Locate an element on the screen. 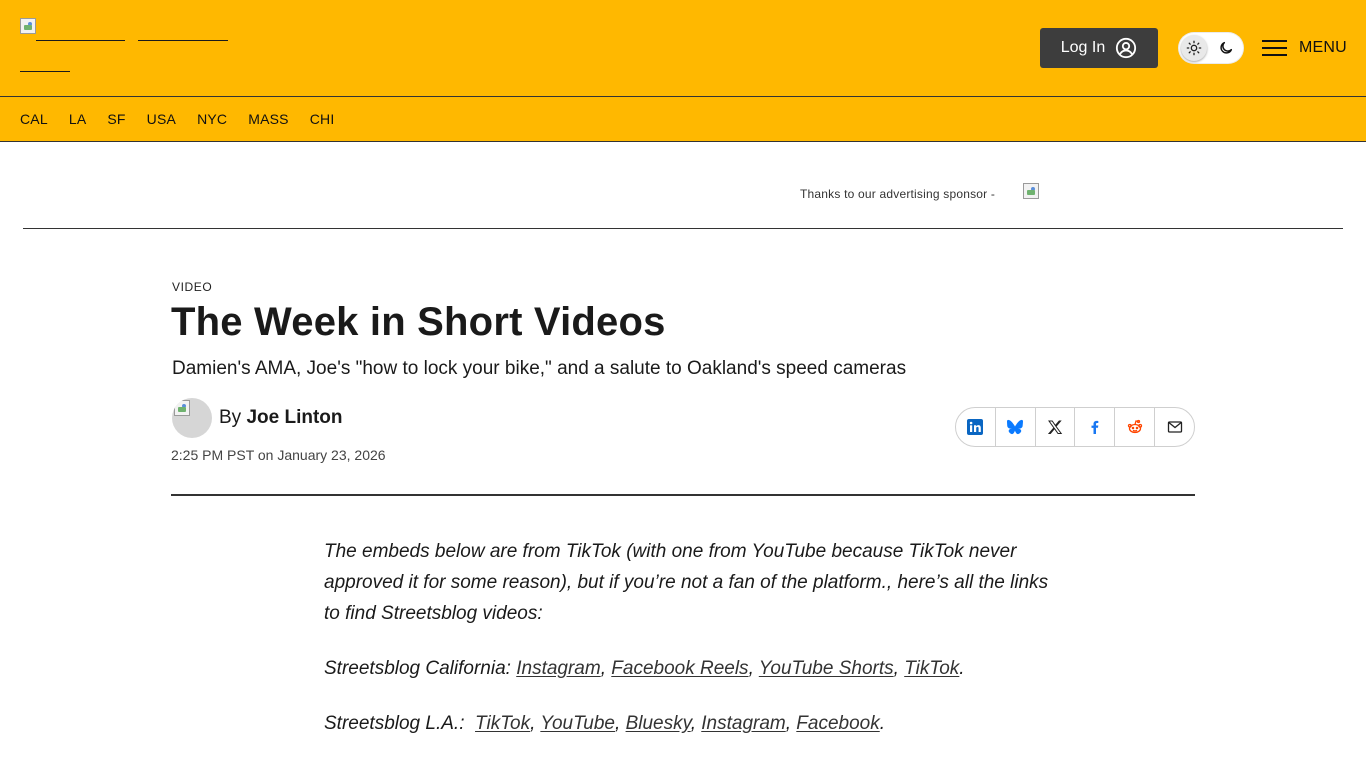 Image resolution: width=1366 pixels, height=768 pixels. menu-button: MENU is located at coordinates (1304, 48).